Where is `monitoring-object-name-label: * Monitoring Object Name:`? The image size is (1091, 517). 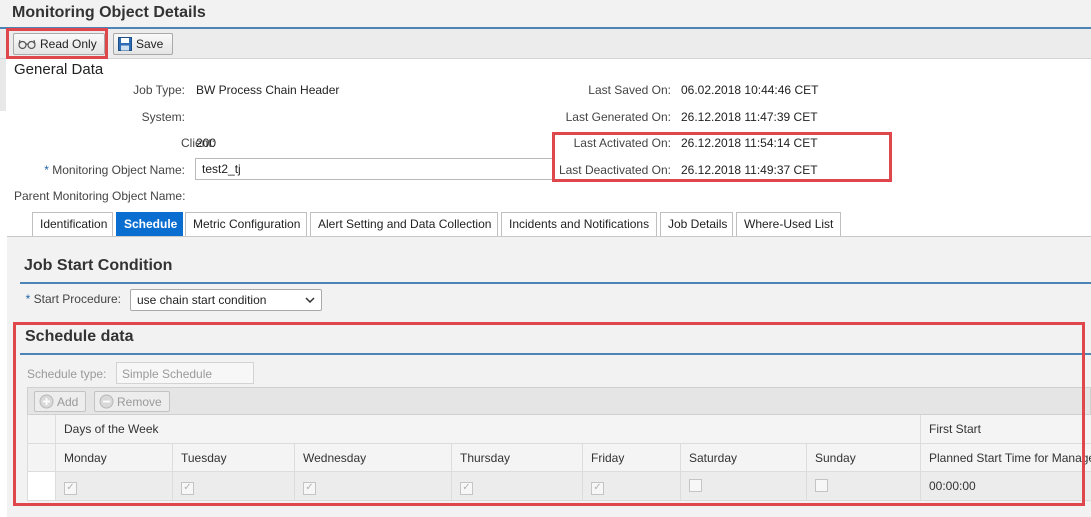
monitoring-object-name-label: * Monitoring Object Name: is located at coordinates (102, 170).